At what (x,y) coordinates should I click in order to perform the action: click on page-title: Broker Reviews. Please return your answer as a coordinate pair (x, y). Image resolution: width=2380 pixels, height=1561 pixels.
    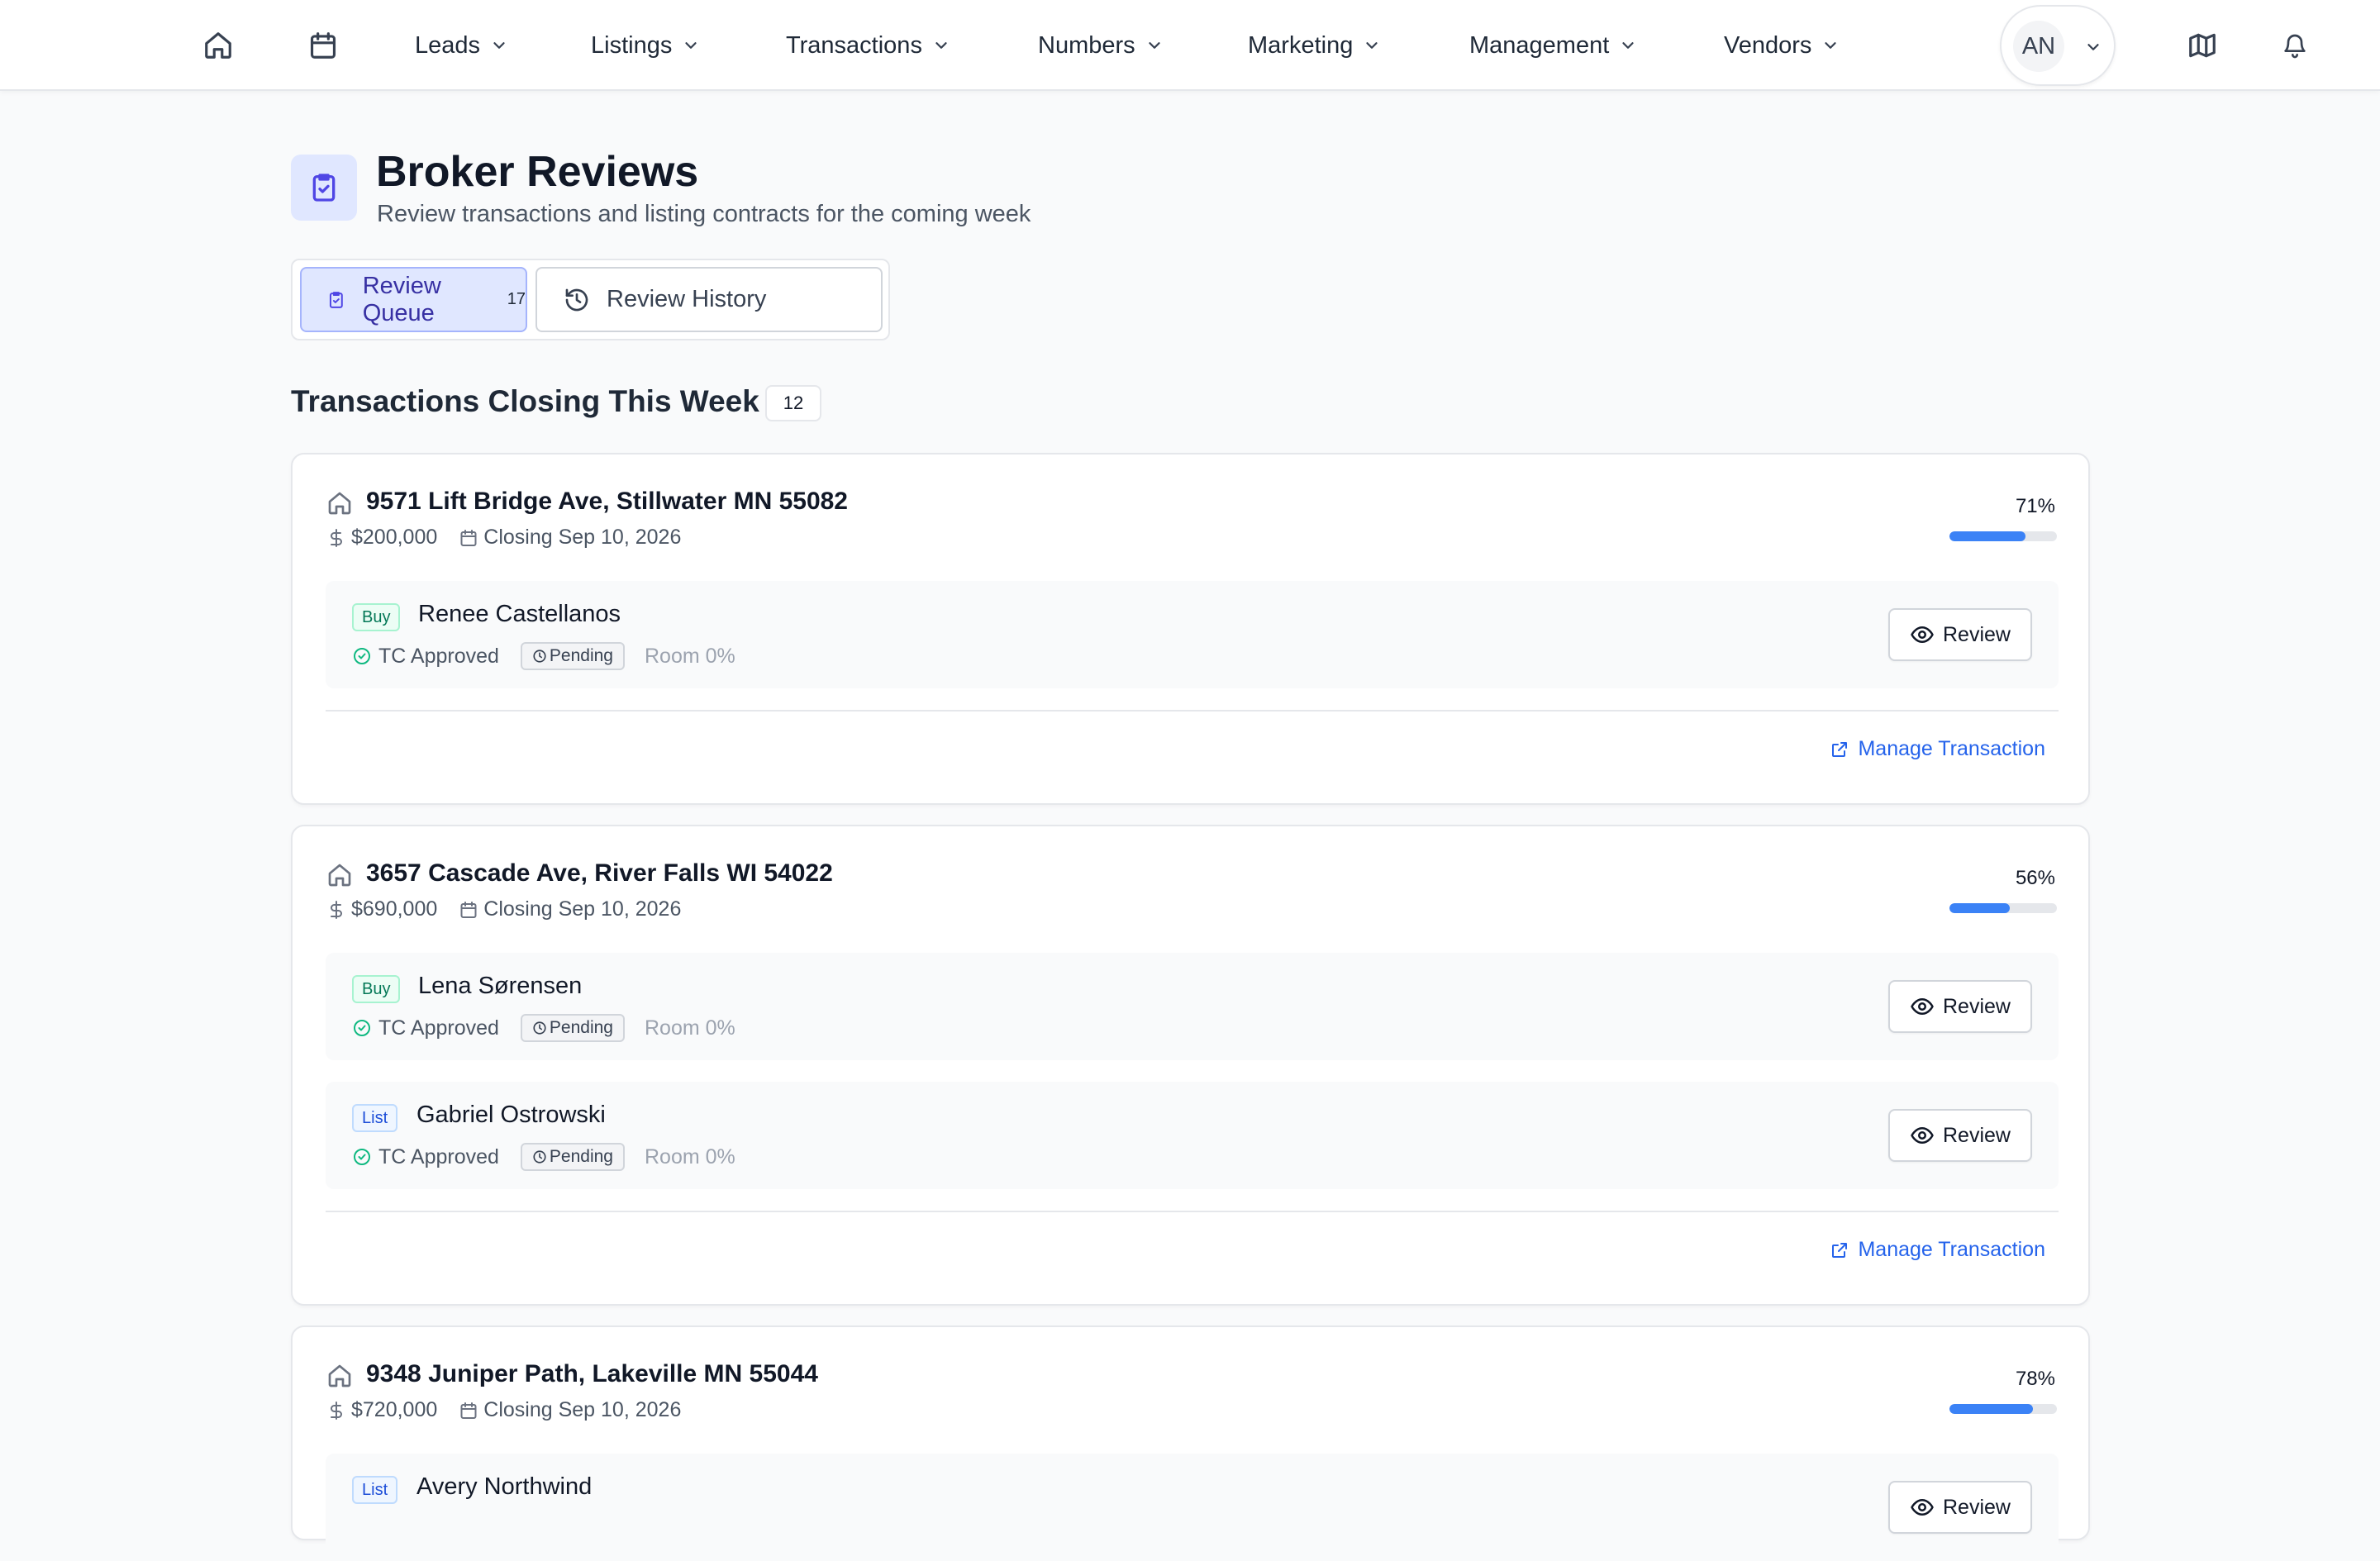
    Looking at the image, I should click on (537, 172).